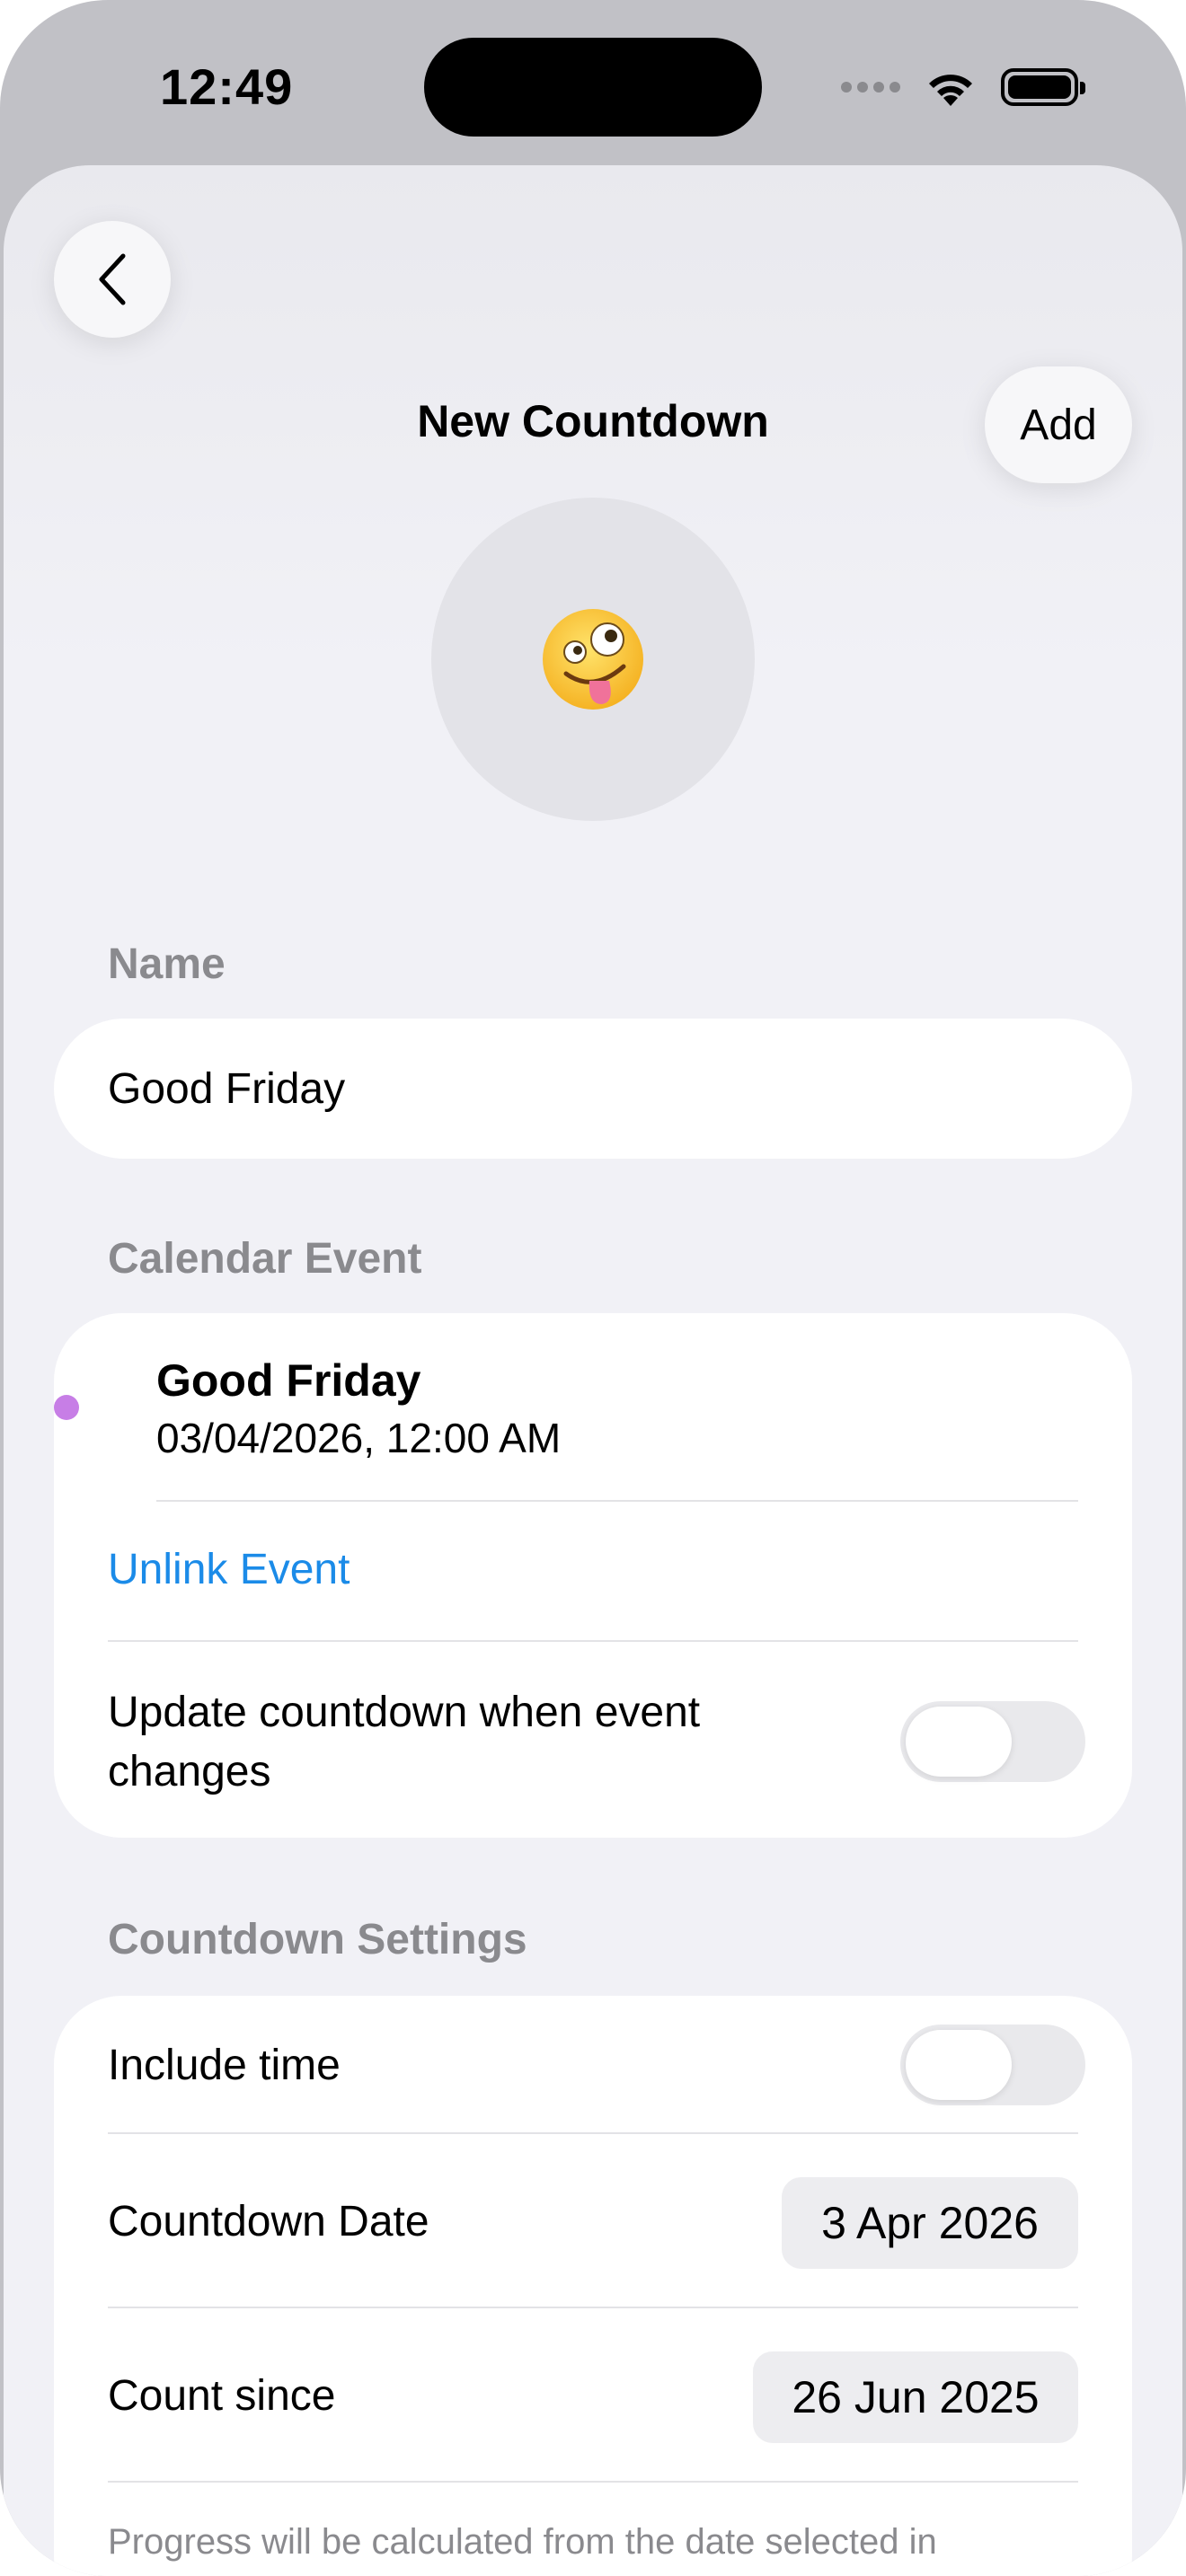  I want to click on unlink-event-button: Unlink Event, so click(229, 1569).